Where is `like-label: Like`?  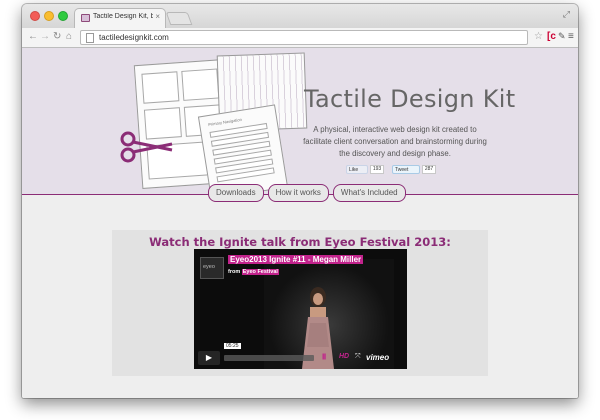 like-label: Like is located at coordinates (354, 170).